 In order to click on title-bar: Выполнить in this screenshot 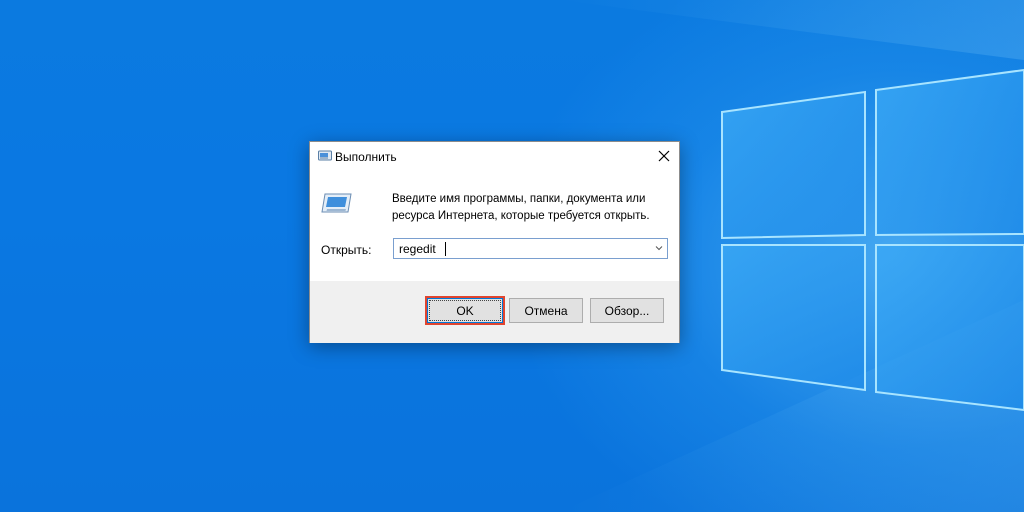, I will do `click(494, 157)`.